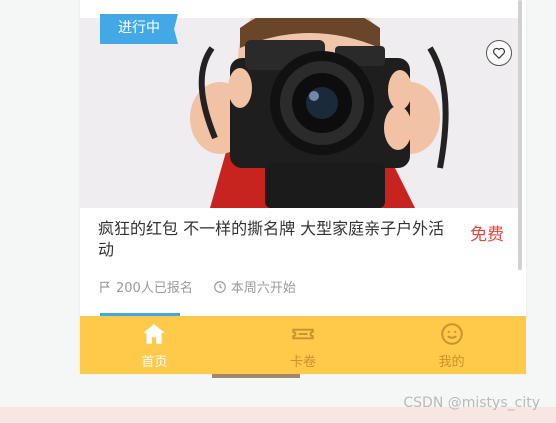  I want to click on flag-icon, so click(105, 287).